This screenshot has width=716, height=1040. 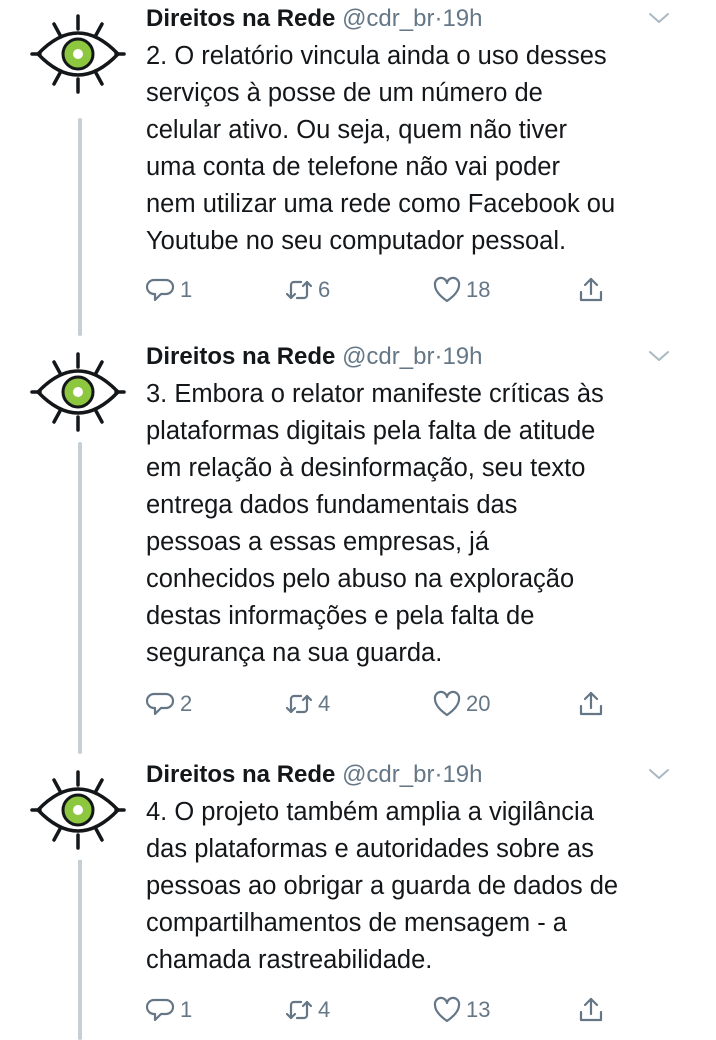 I want to click on tweet-text-line: das plataformas e autoridades sobre as, so click(x=370, y=849).